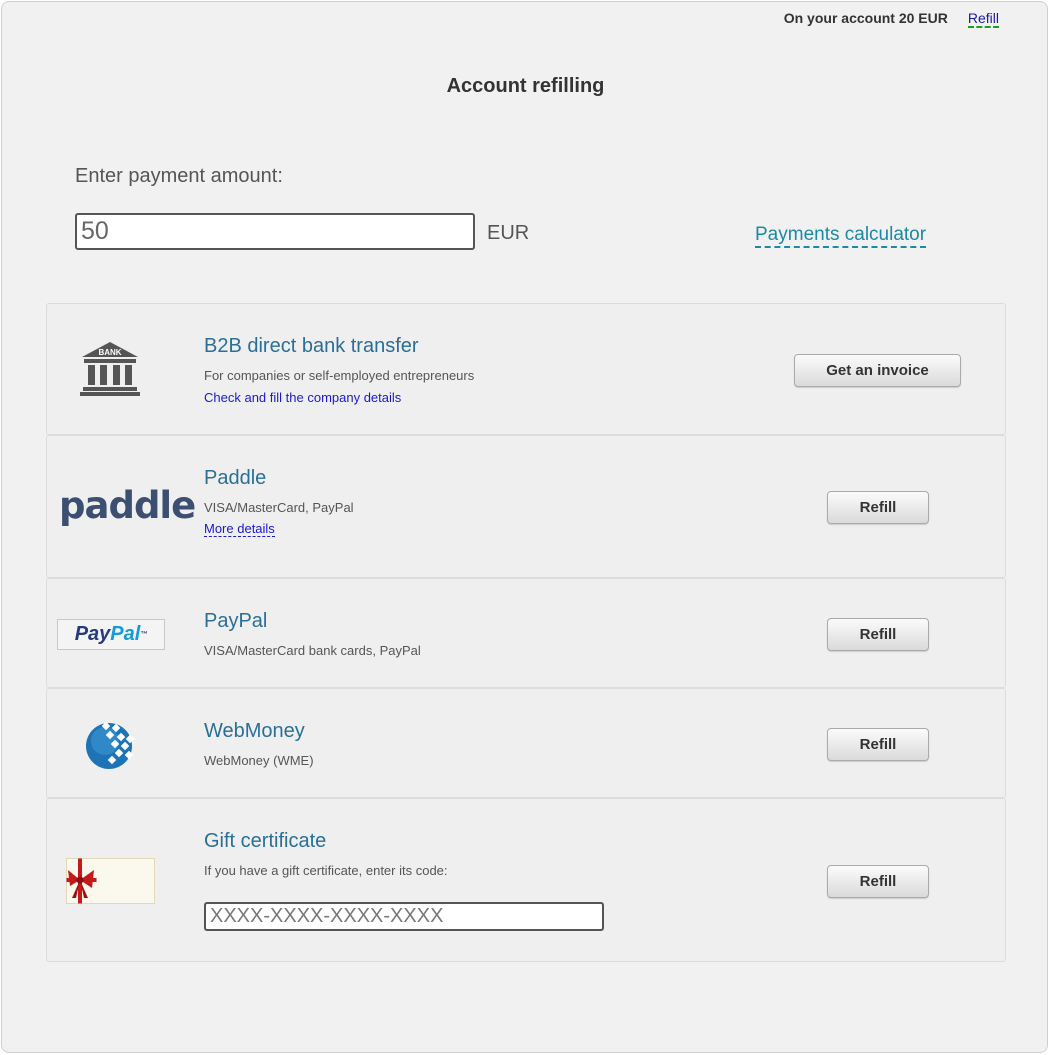 This screenshot has width=1050, height=1055. What do you see at coordinates (109, 352) in the screenshot?
I see `svg-text: BANK` at bounding box center [109, 352].